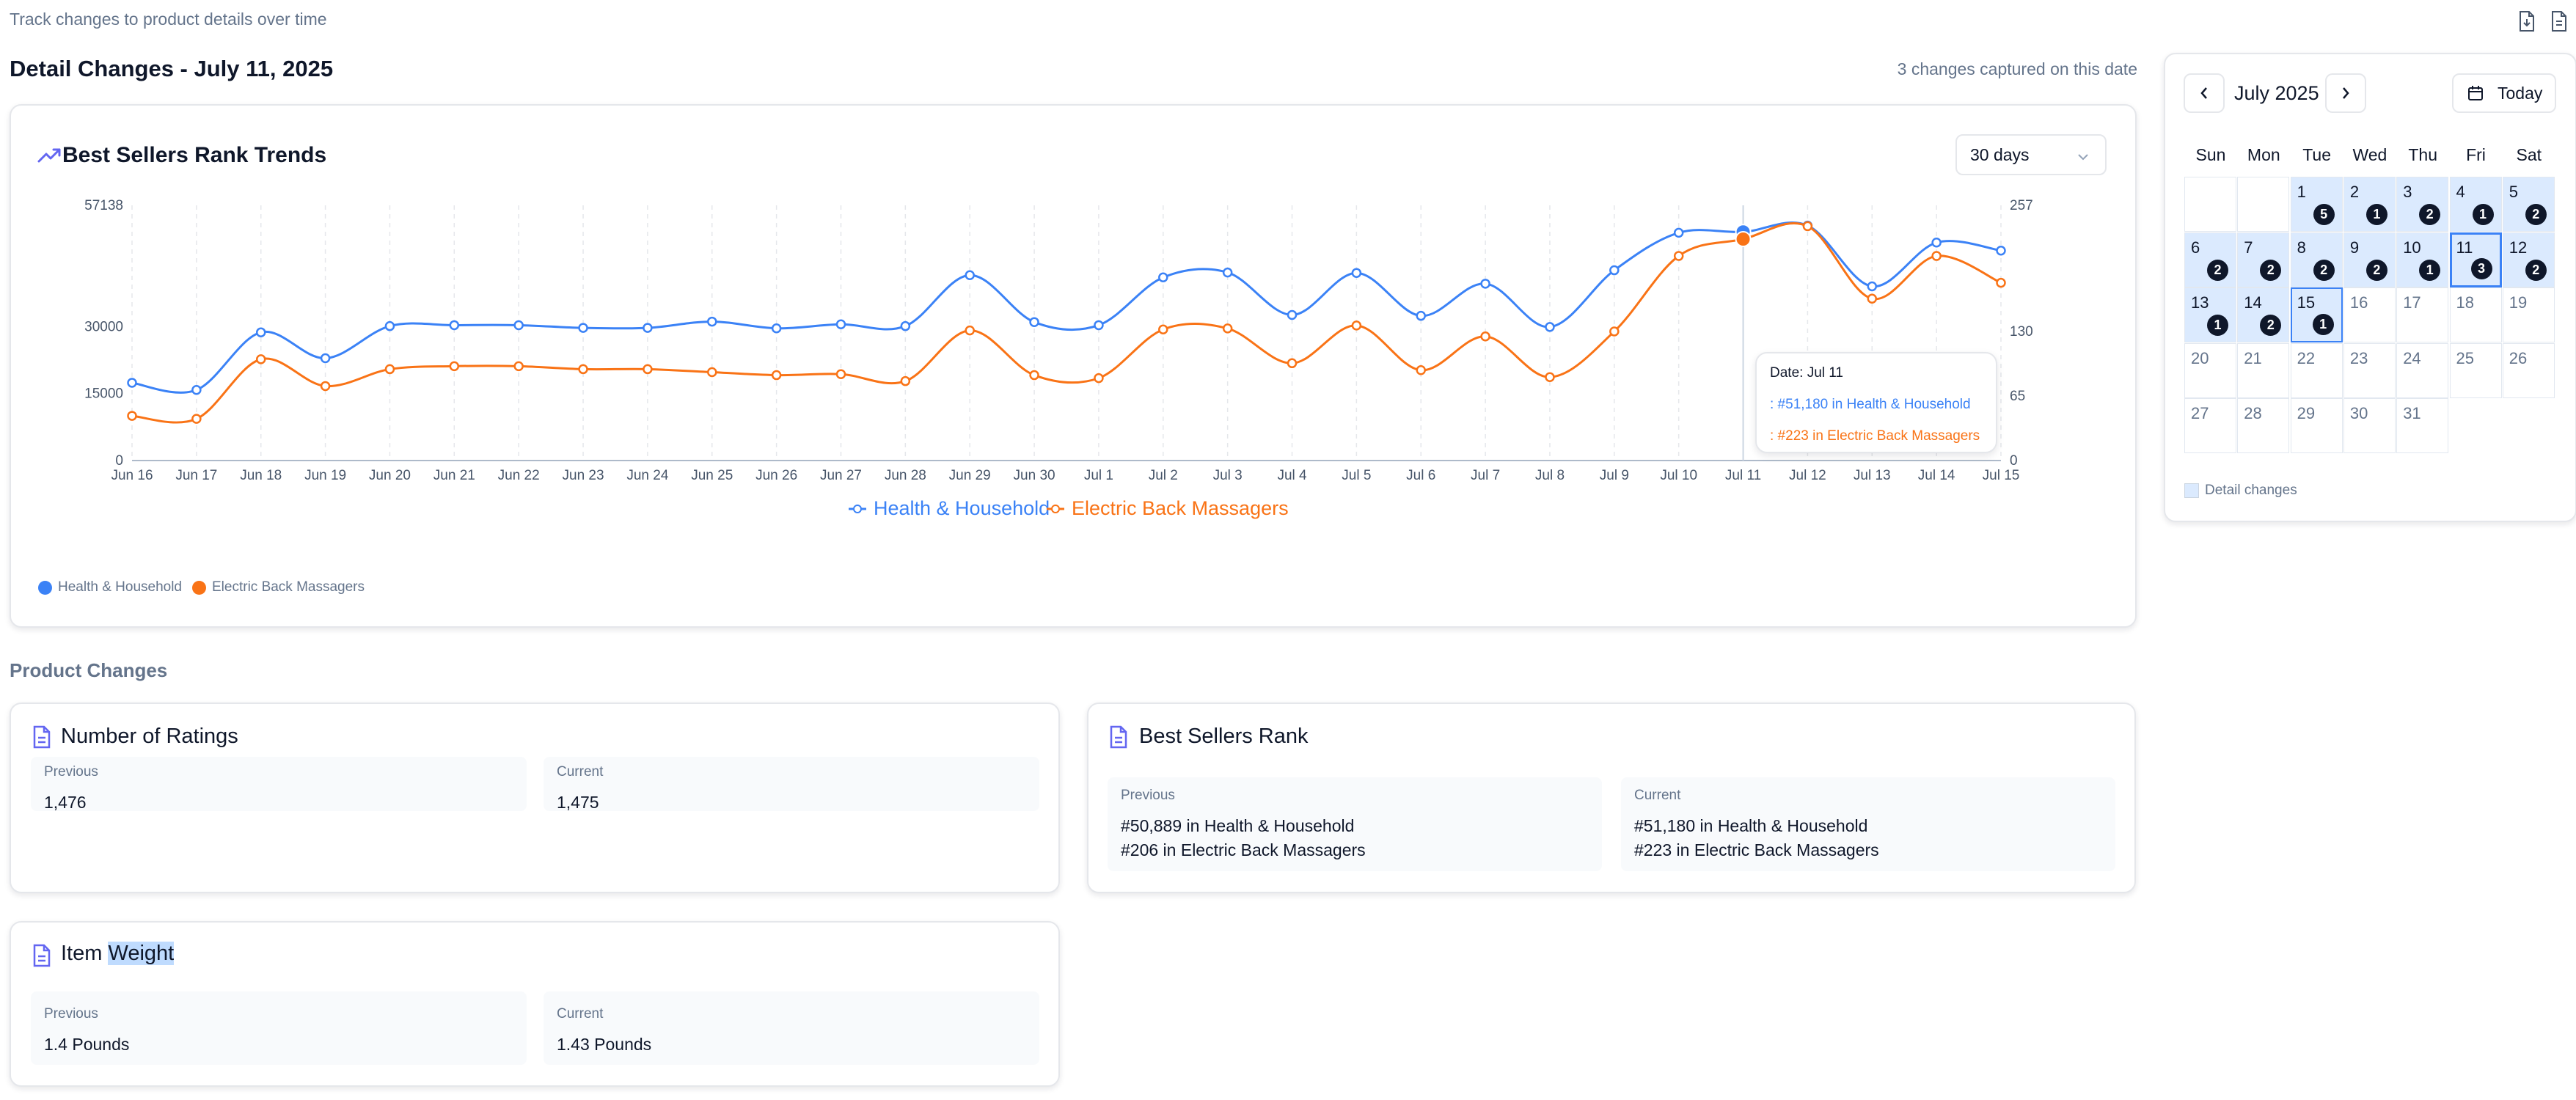 This screenshot has width=2576, height=1100. Describe the element at coordinates (1743, 475) in the screenshot. I see `x-tick-label: Jul 11` at that location.